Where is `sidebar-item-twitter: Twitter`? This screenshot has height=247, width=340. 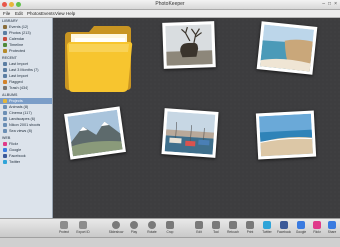
sidebar-item-twitter: Twitter is located at coordinates (27, 162).